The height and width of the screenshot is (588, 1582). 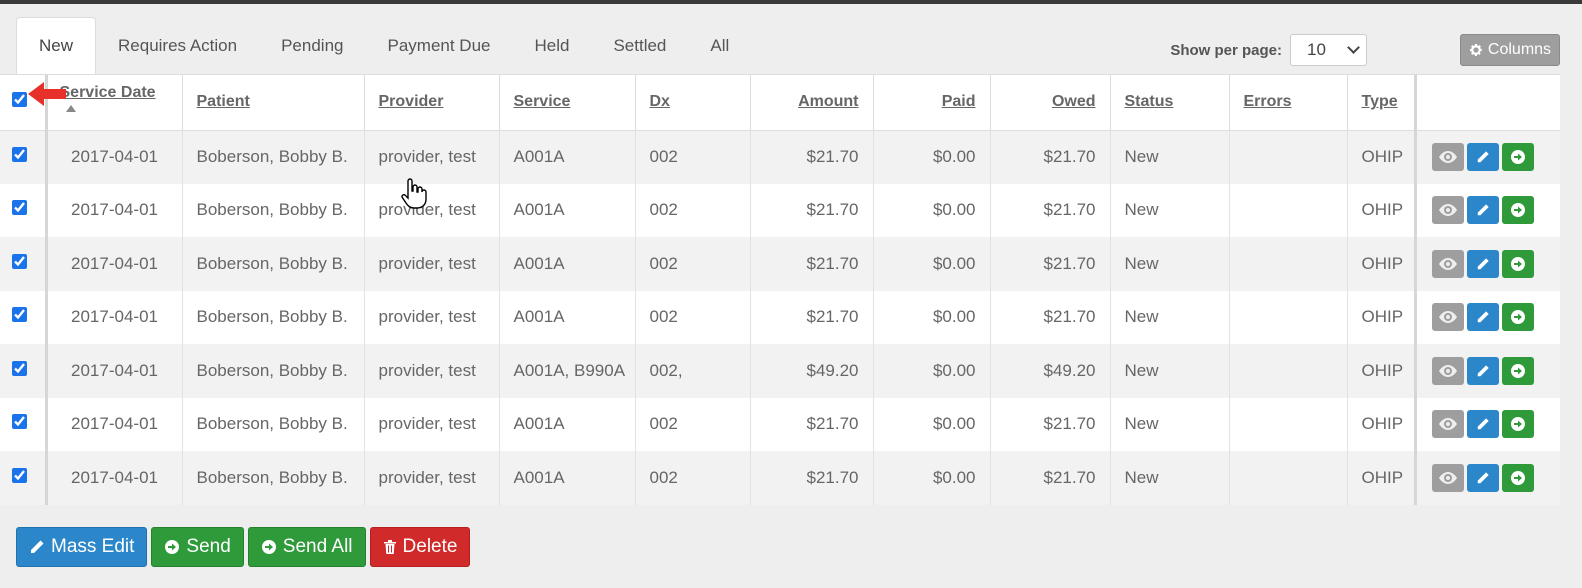 I want to click on tab-settled: Settled, so click(x=639, y=46).